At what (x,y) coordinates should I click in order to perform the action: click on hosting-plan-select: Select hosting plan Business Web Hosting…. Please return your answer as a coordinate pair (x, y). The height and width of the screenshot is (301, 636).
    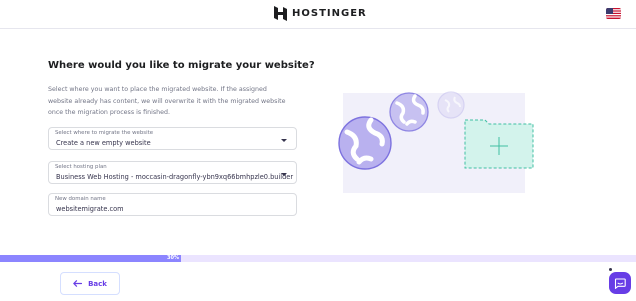
    Looking at the image, I should click on (172, 172).